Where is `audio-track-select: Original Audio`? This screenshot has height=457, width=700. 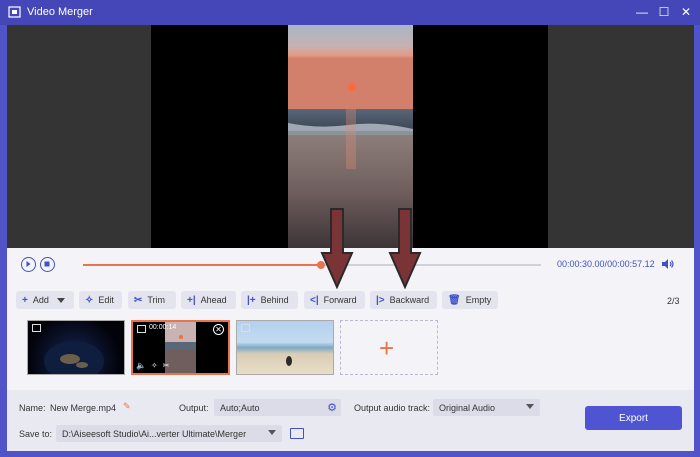
audio-track-select: Original Audio is located at coordinates (486, 407).